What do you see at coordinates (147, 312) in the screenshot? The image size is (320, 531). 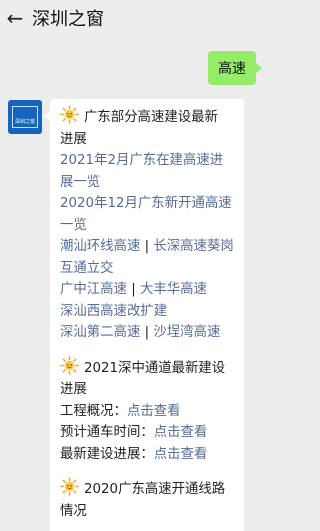 I see `link-shenshanxi-expansion: 深汕西高速改扩建` at bounding box center [147, 312].